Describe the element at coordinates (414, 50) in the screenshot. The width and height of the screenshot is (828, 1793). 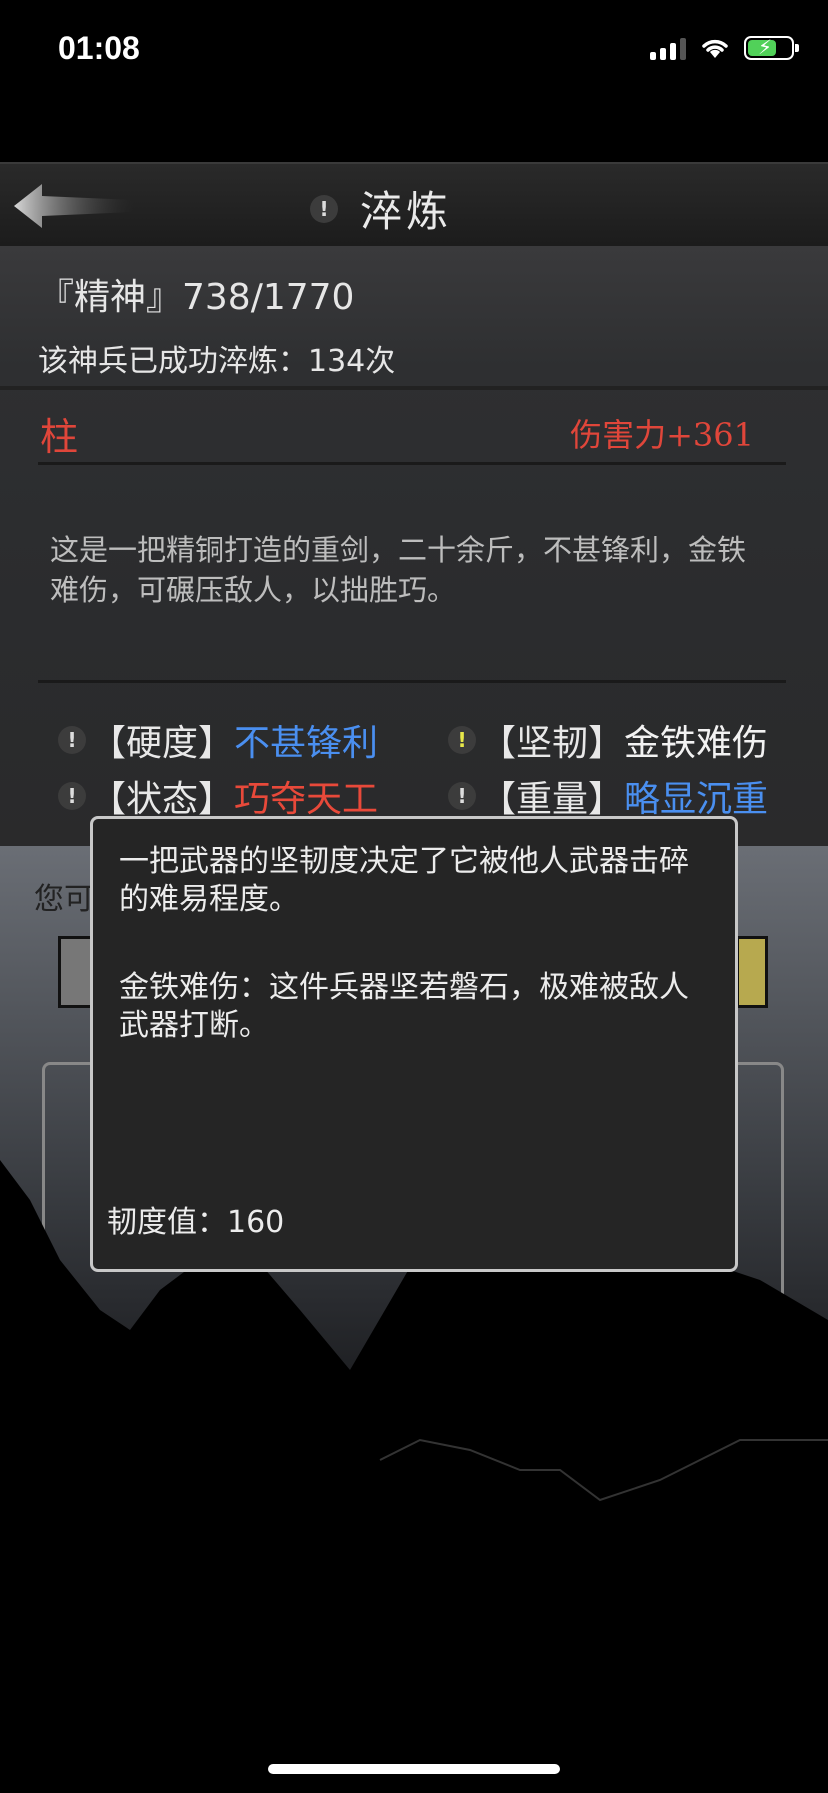
I see `status-bar: 01:08 ⚡` at that location.